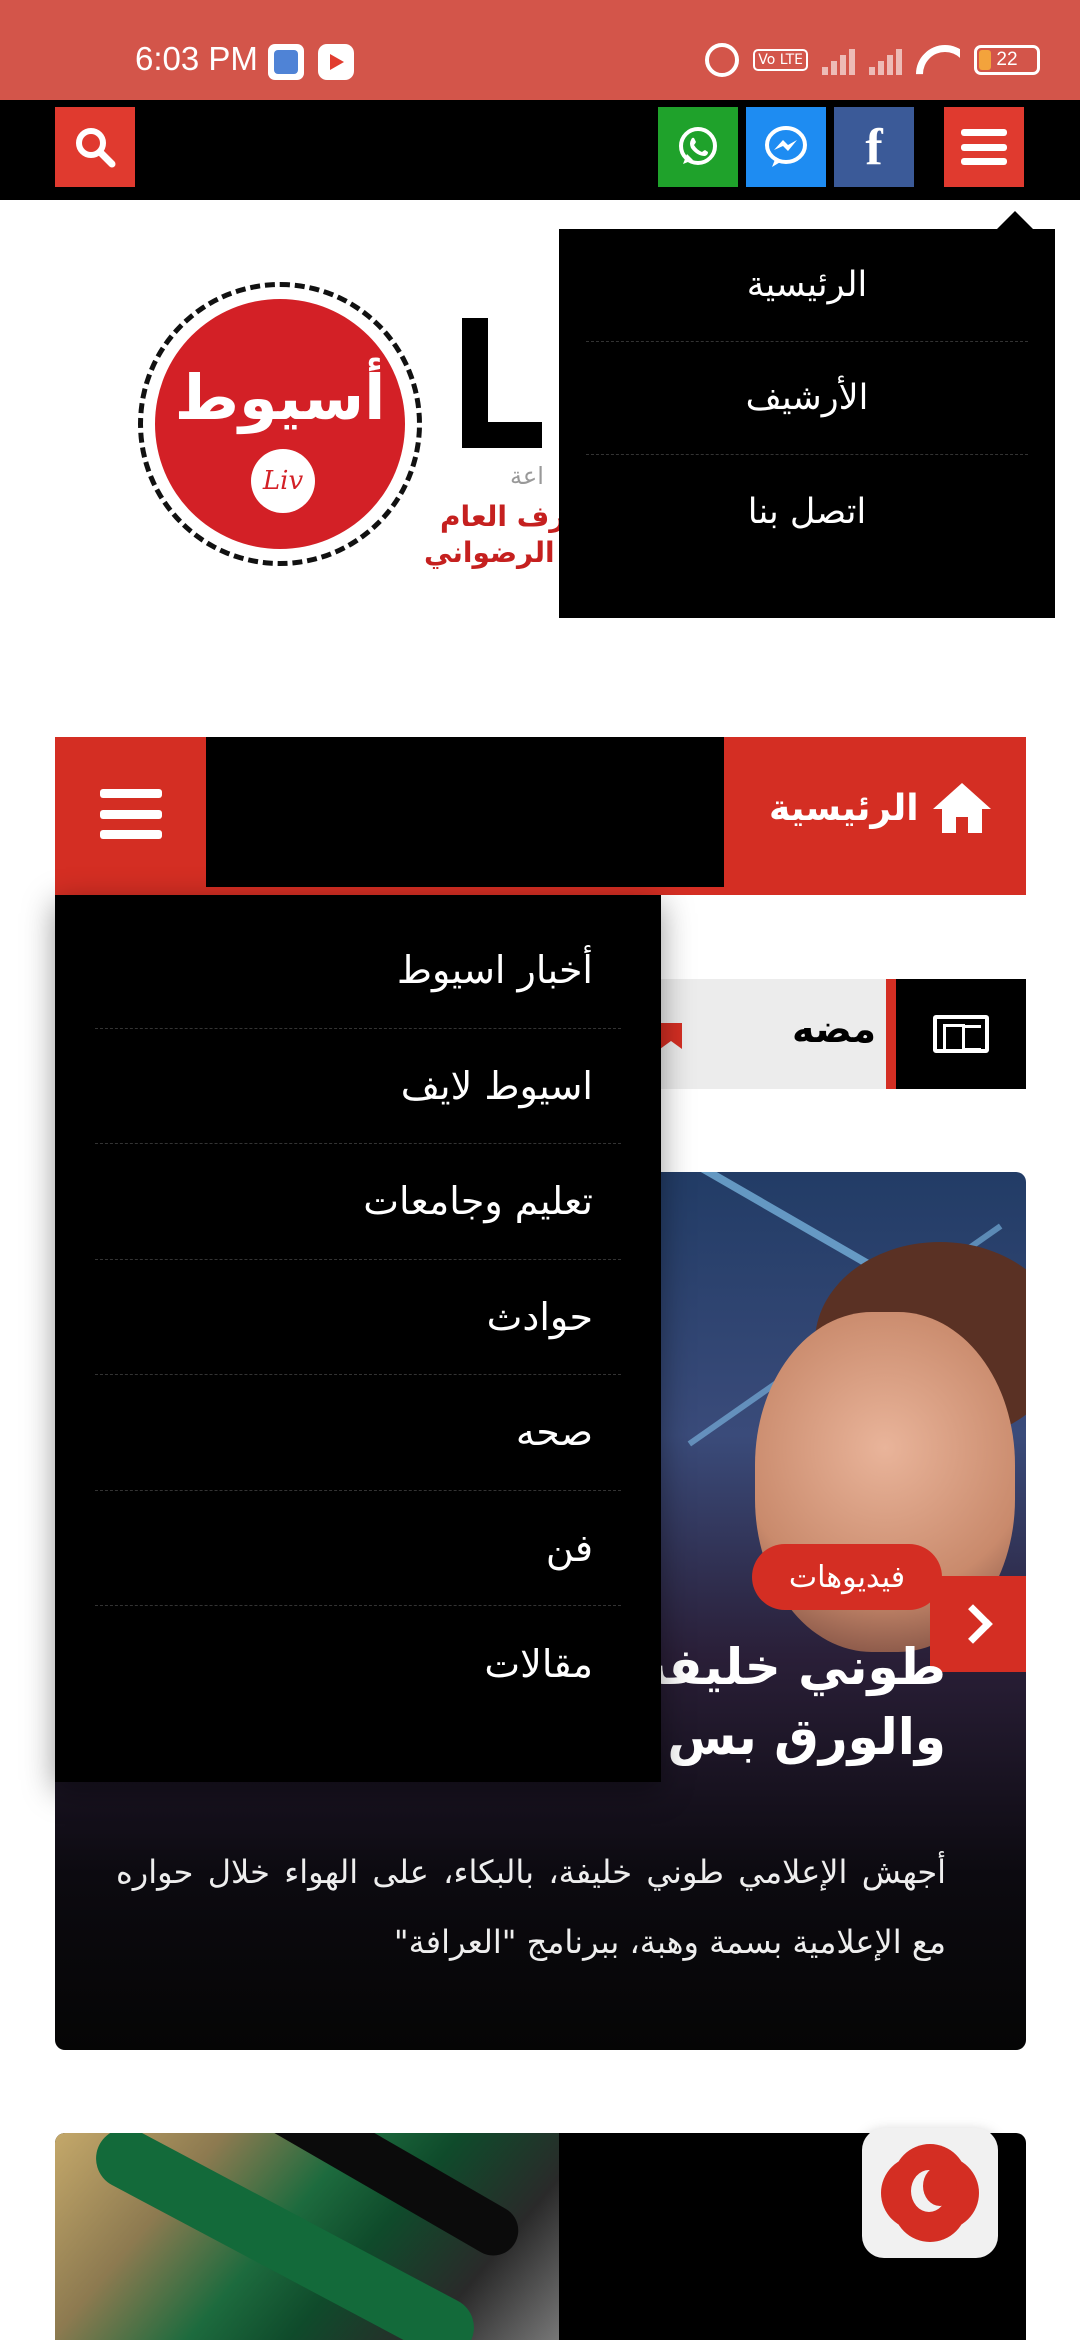 This screenshot has height=2340, width=1080. Describe the element at coordinates (807, 511) in the screenshot. I see `menu-item-contact: اتصل بنا` at that location.